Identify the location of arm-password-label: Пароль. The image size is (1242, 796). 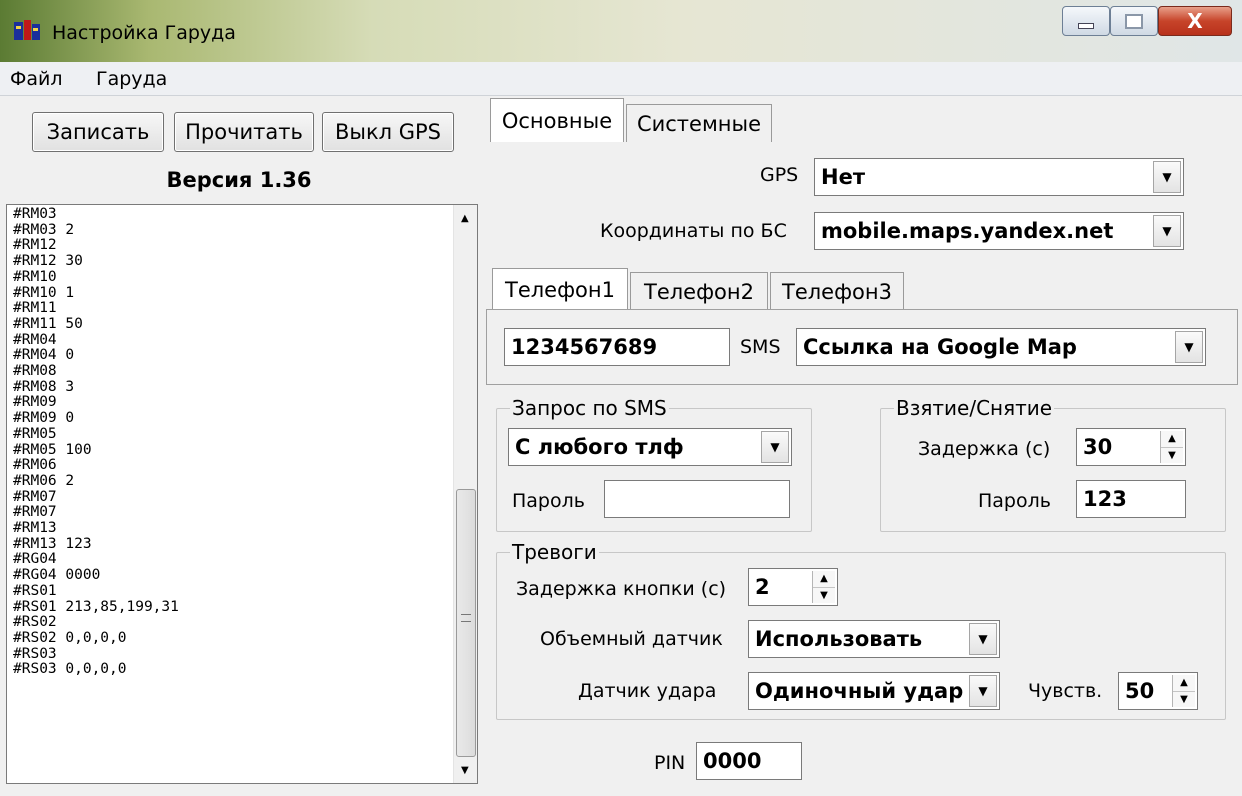
(1014, 501).